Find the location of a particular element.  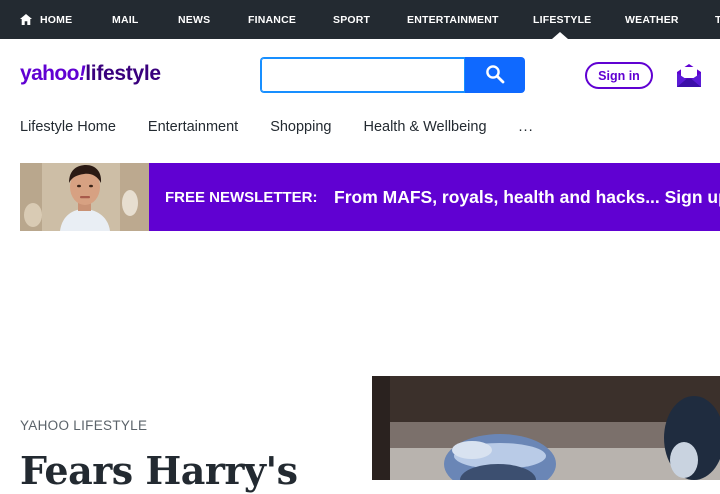

subnav-item-shopping: Shopping is located at coordinates (300, 127).